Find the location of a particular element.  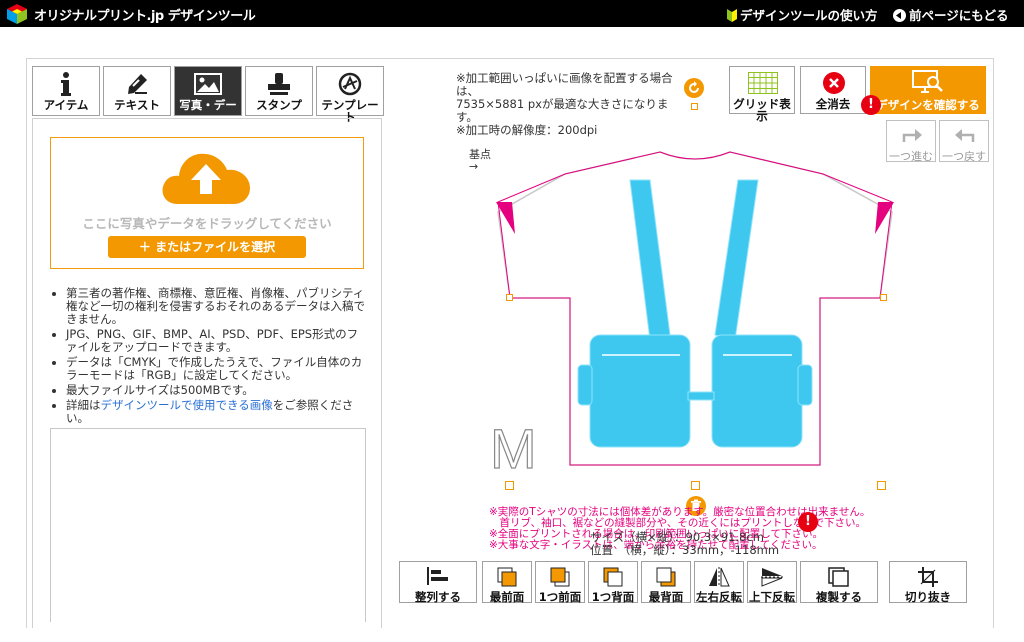

monitor-search-icon is located at coordinates (927, 81).